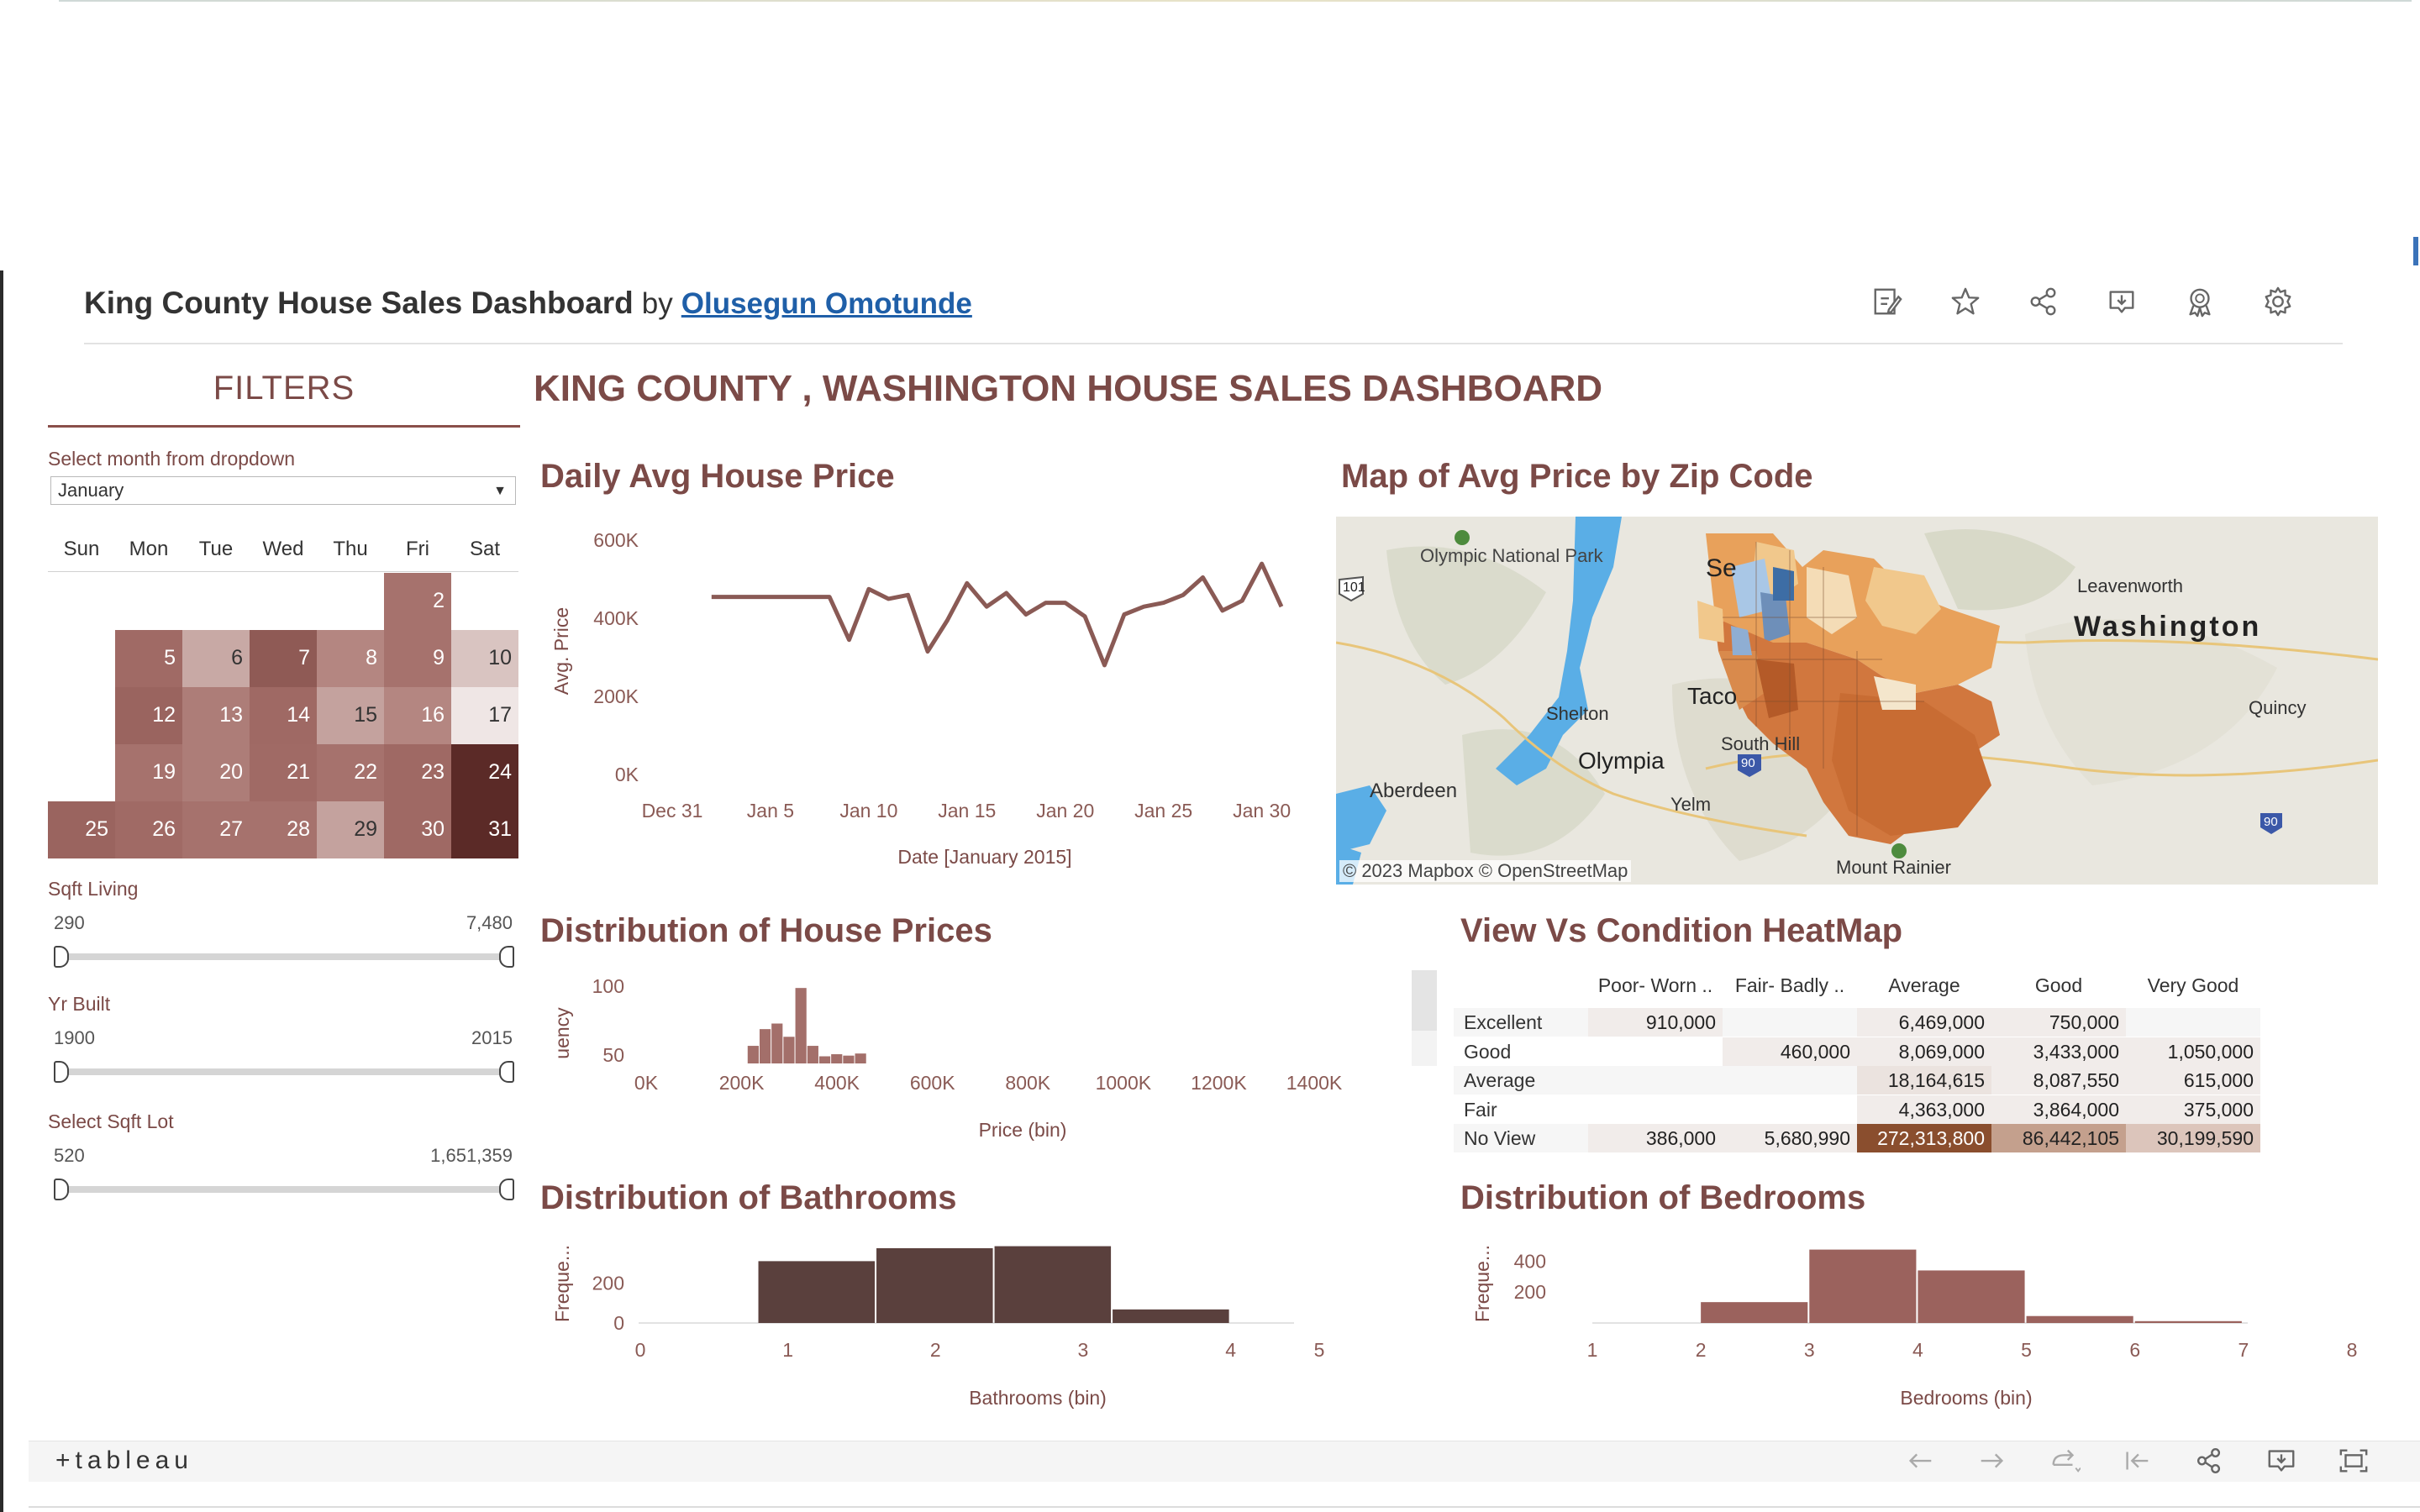 The image size is (2420, 1512). What do you see at coordinates (484, 772) in the screenshot?
I see `calendar-day-24: 24` at bounding box center [484, 772].